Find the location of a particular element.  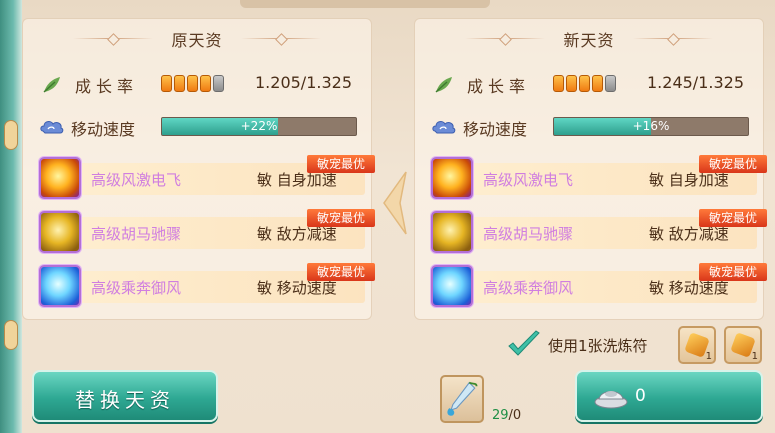

item-count-need: /0 is located at coordinates (515, 415).